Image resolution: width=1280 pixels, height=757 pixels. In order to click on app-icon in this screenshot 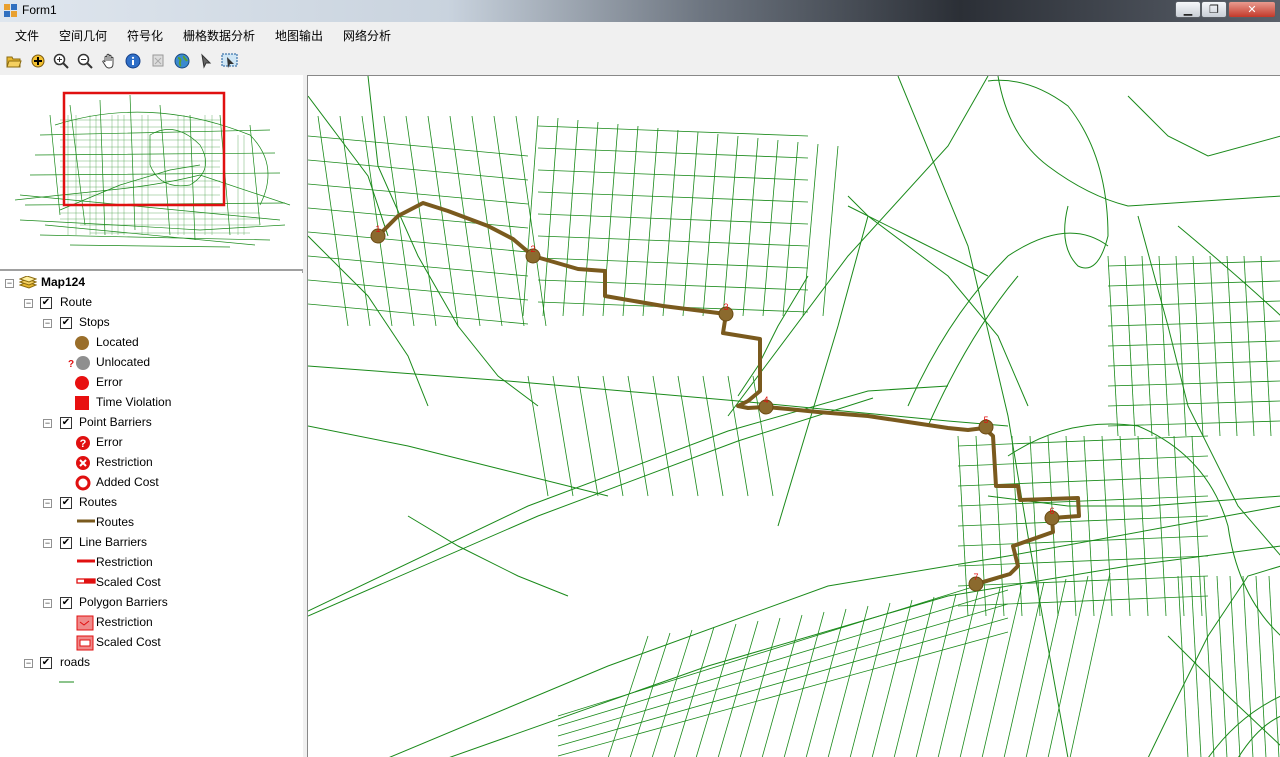, I will do `click(10, 10)`.